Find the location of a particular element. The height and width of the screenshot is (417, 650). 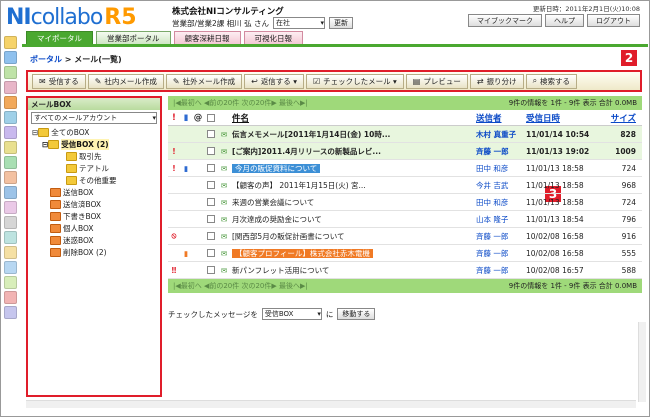

checked-mail-button: ☑ チェックしたメール ▾ is located at coordinates (354, 81).